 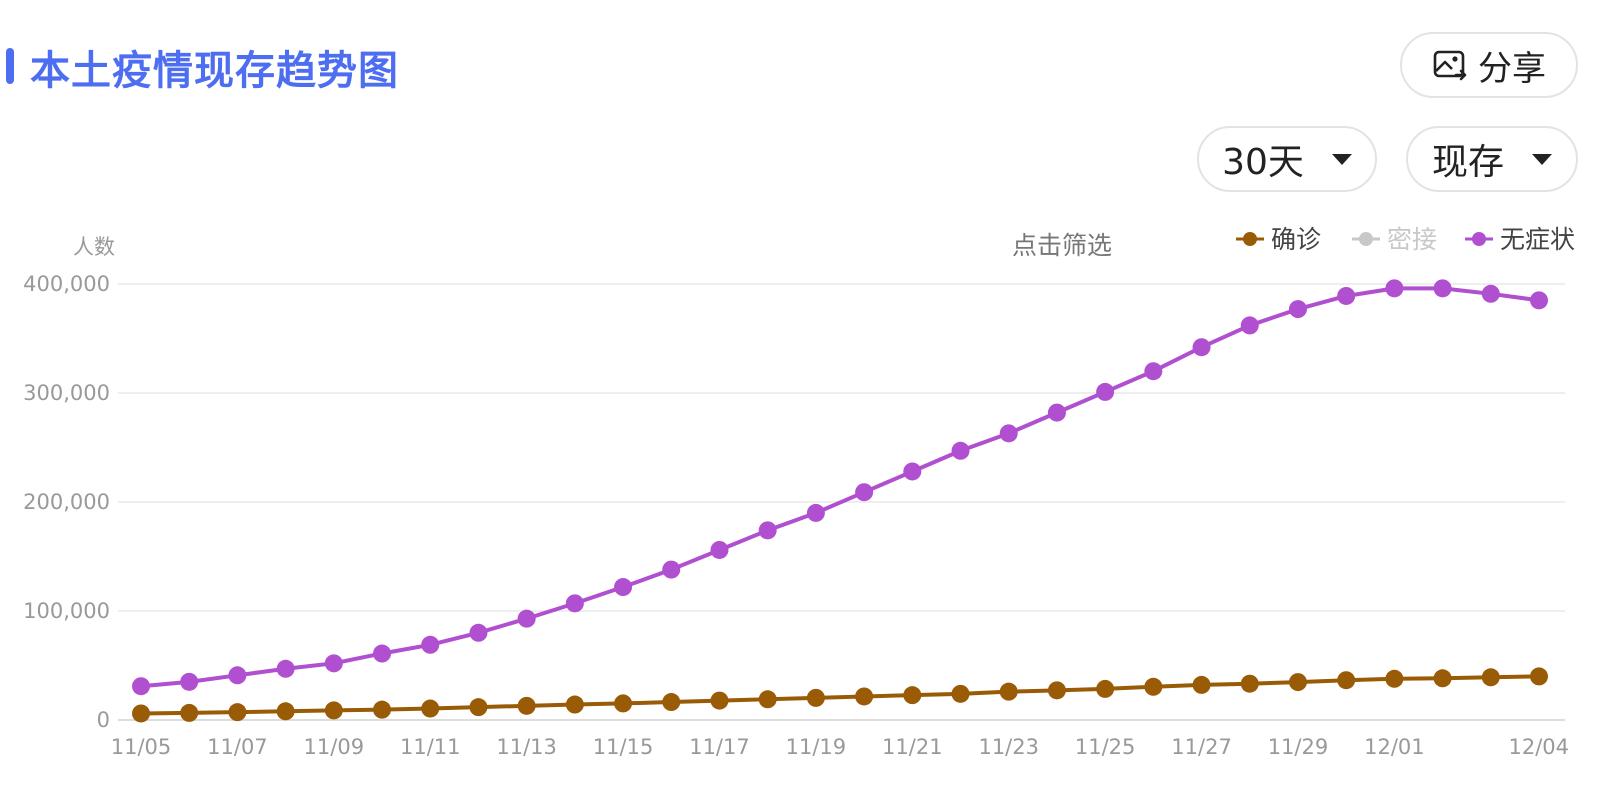 What do you see at coordinates (66, 393) in the screenshot?
I see `y-tick-label: 300,000` at bounding box center [66, 393].